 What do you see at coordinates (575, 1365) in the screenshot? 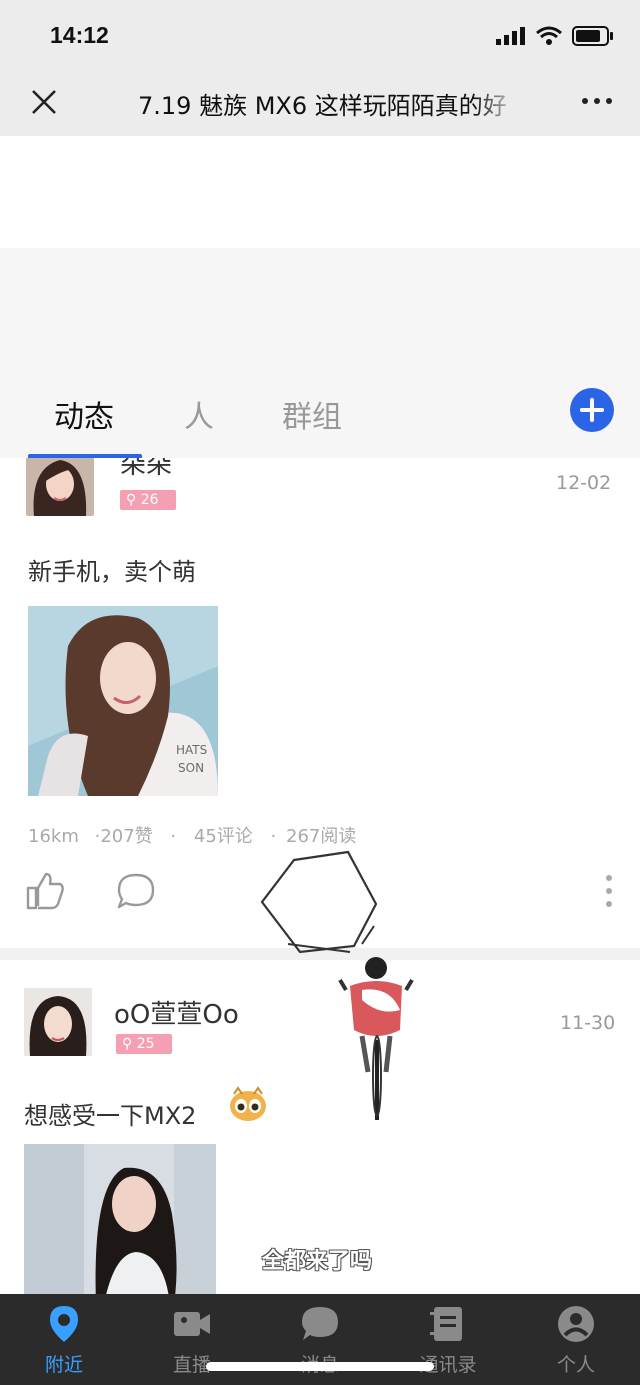
I see `tab-label: 个人` at bounding box center [575, 1365].